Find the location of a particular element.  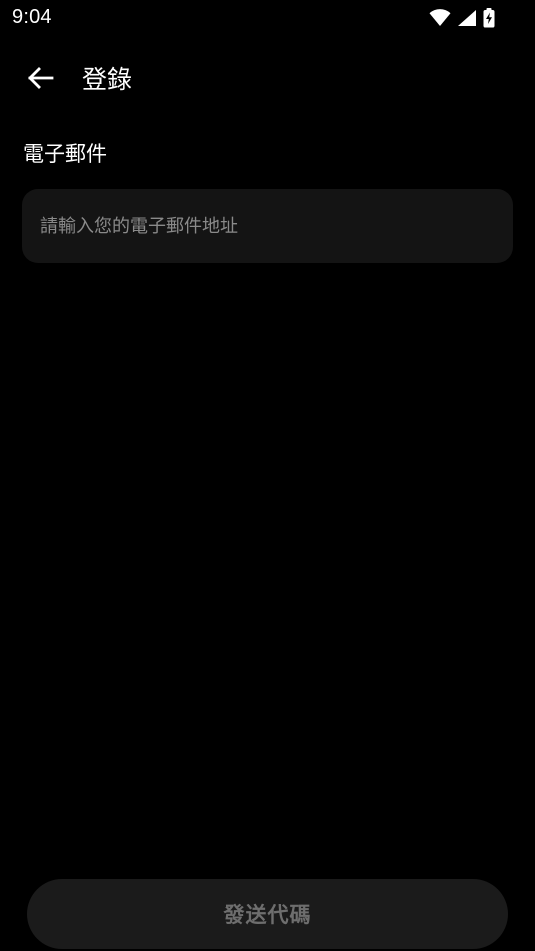

status-icons is located at coordinates (462, 18).